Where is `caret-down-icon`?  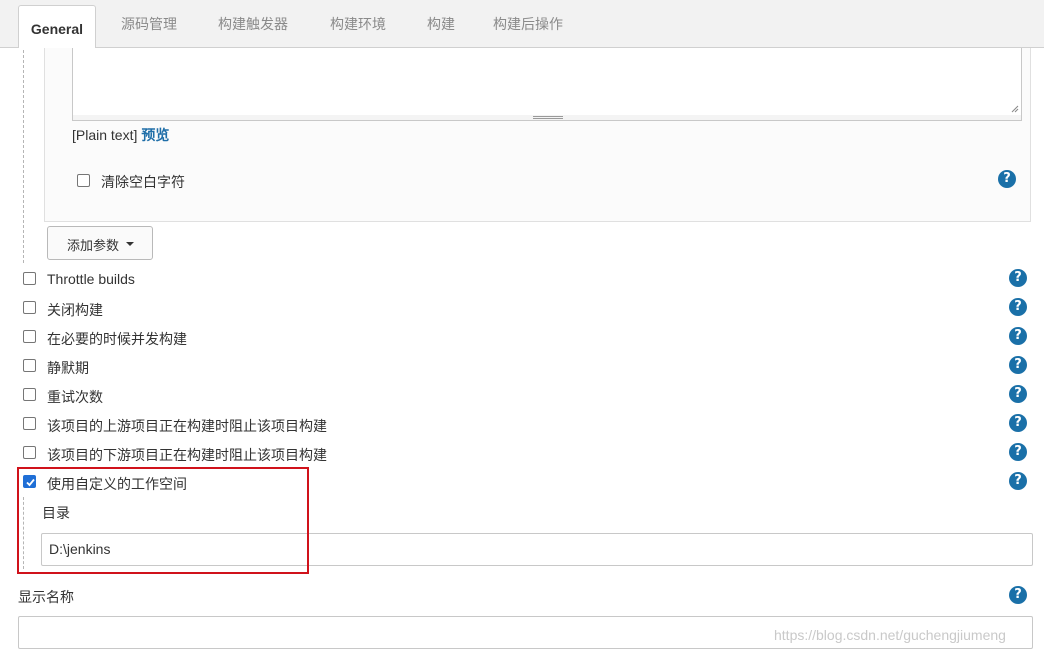 caret-down-icon is located at coordinates (130, 244).